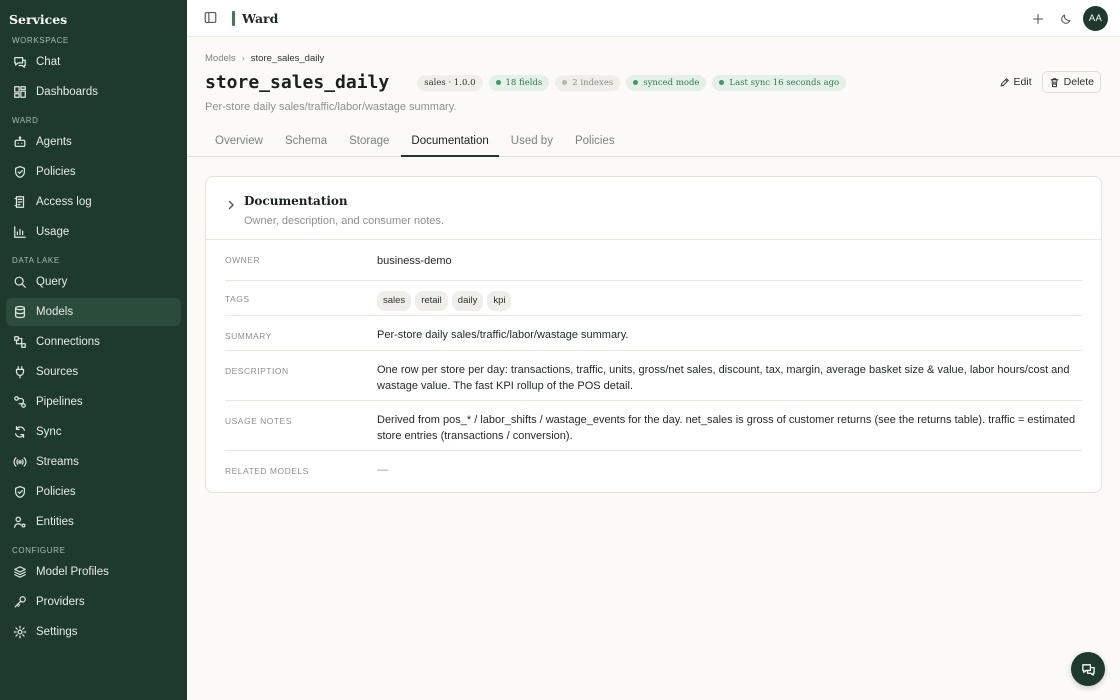 This screenshot has height=700, width=1120. What do you see at coordinates (20, 632) in the screenshot?
I see `gear-icon` at bounding box center [20, 632].